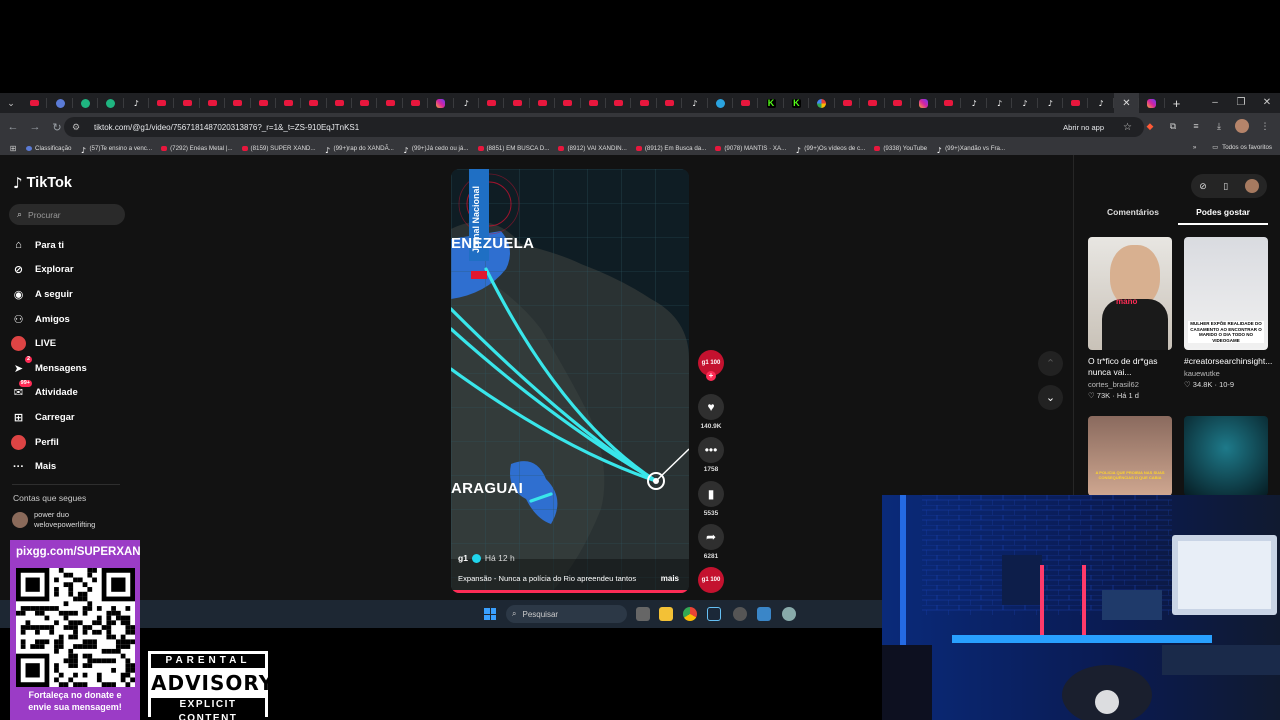  I want to click on sidebar-item-amigos: ⚇ Amigos, so click(49, 319).